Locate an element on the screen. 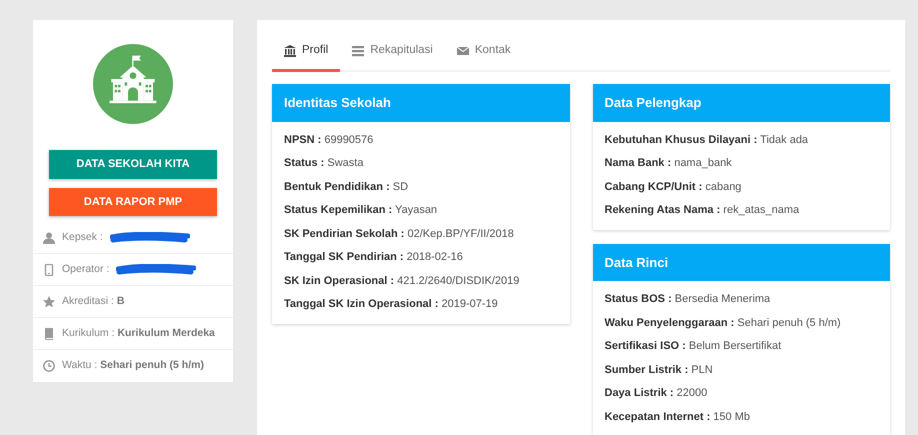 The image size is (918, 435). info-row-text: Status BOS : Bersedia Menerima is located at coordinates (688, 298).